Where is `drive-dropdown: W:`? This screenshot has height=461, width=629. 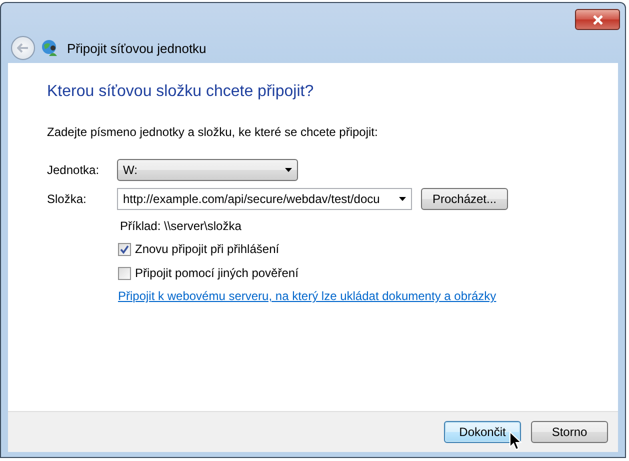 drive-dropdown: W: is located at coordinates (207, 170).